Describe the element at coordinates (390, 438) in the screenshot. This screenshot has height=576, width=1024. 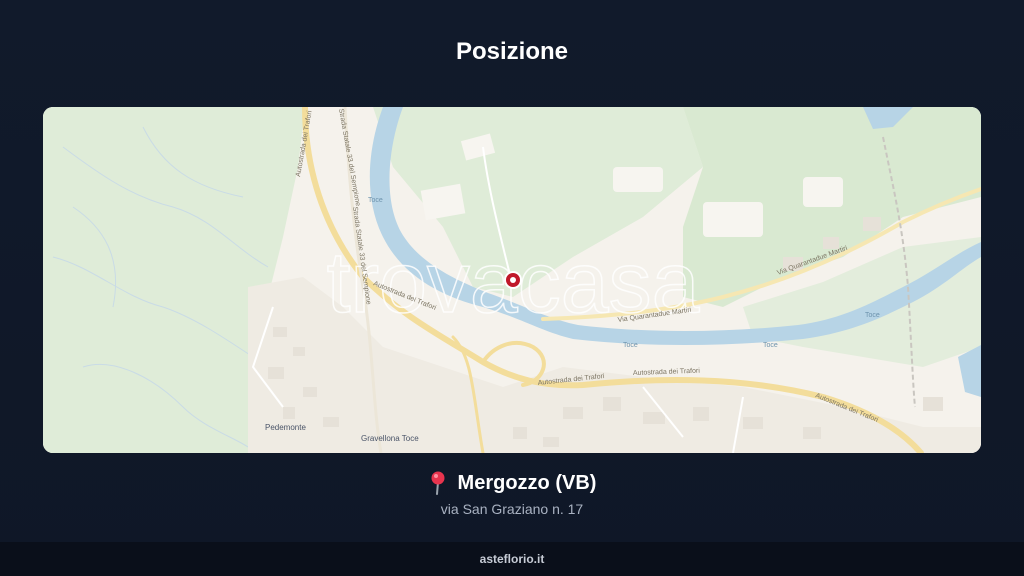
I see `place-label-gravellona-toce: Gravellona Toce` at that location.